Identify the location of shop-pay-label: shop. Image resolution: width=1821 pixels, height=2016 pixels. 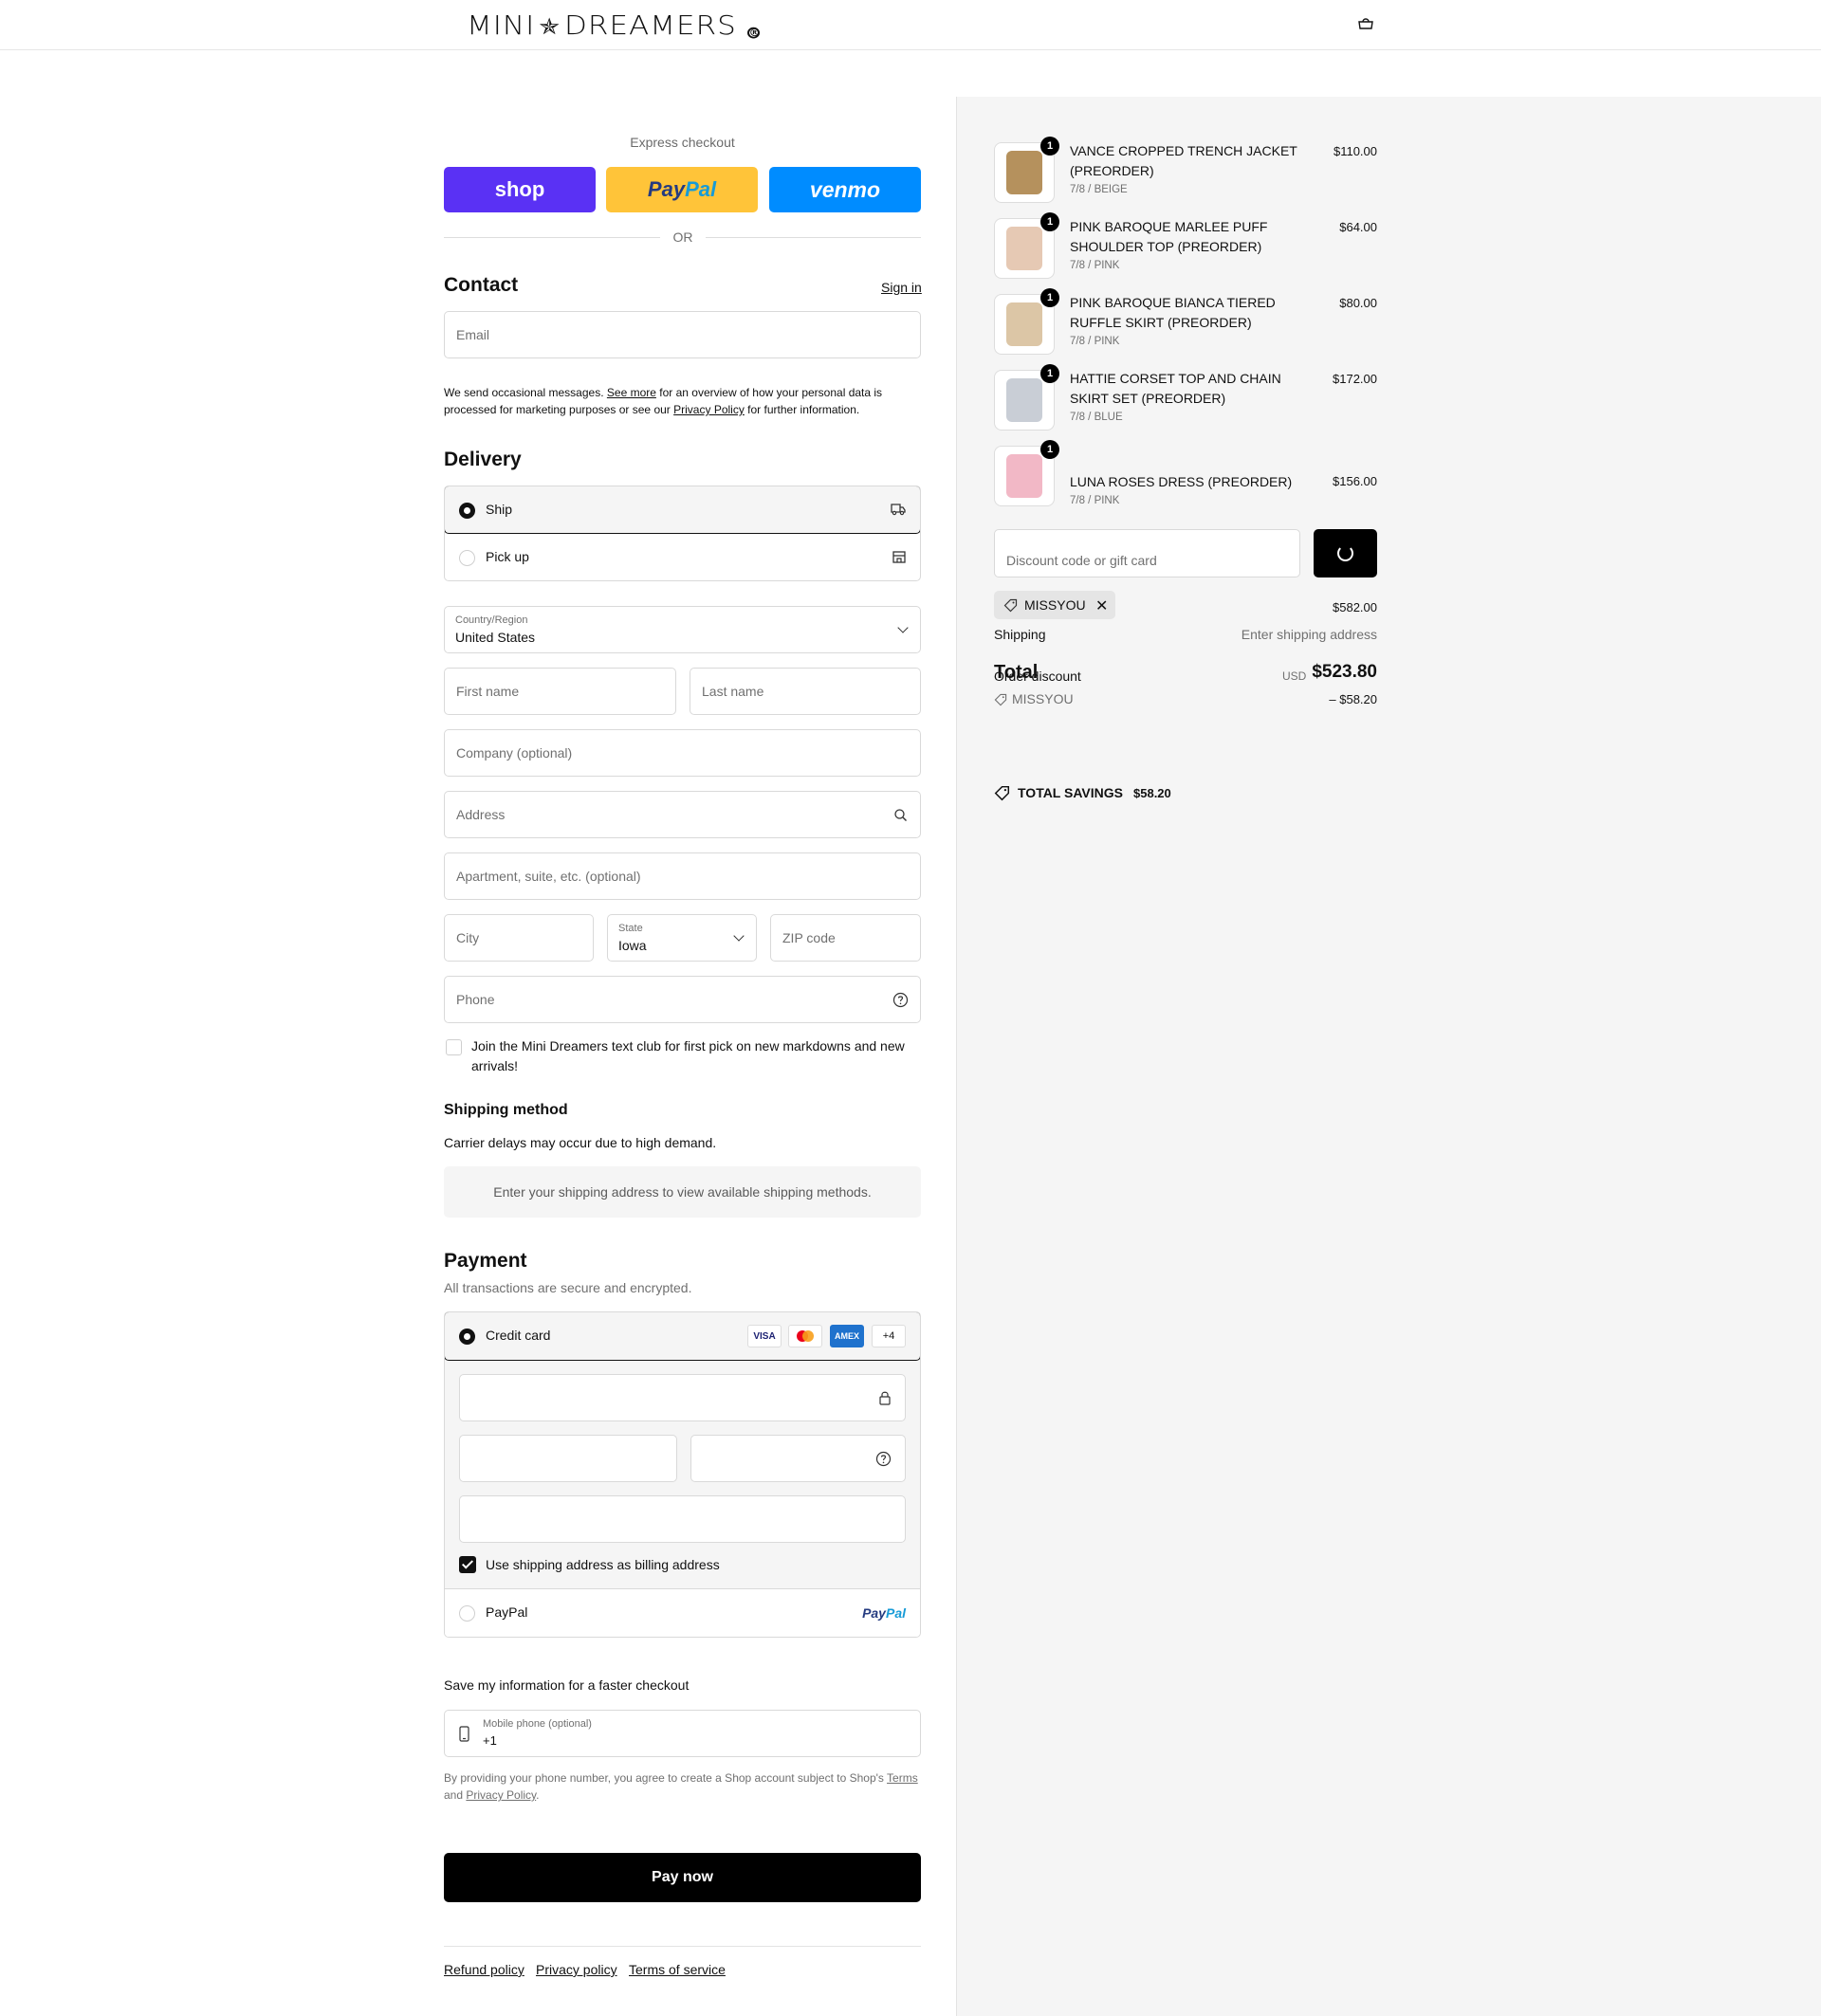
(519, 189).